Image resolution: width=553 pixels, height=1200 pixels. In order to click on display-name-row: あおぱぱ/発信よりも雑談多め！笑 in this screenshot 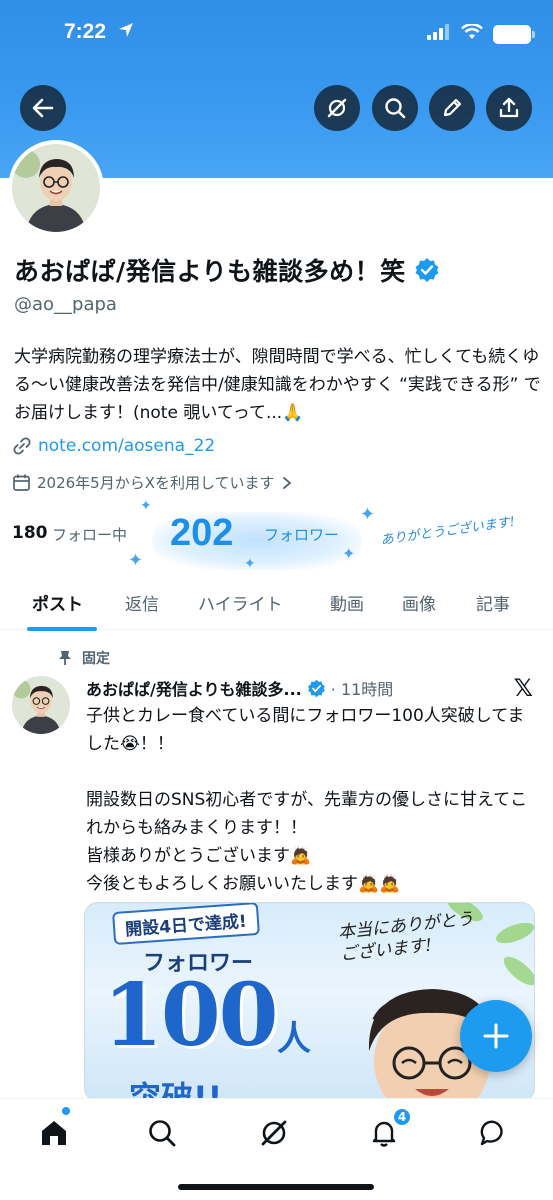, I will do `click(227, 270)`.